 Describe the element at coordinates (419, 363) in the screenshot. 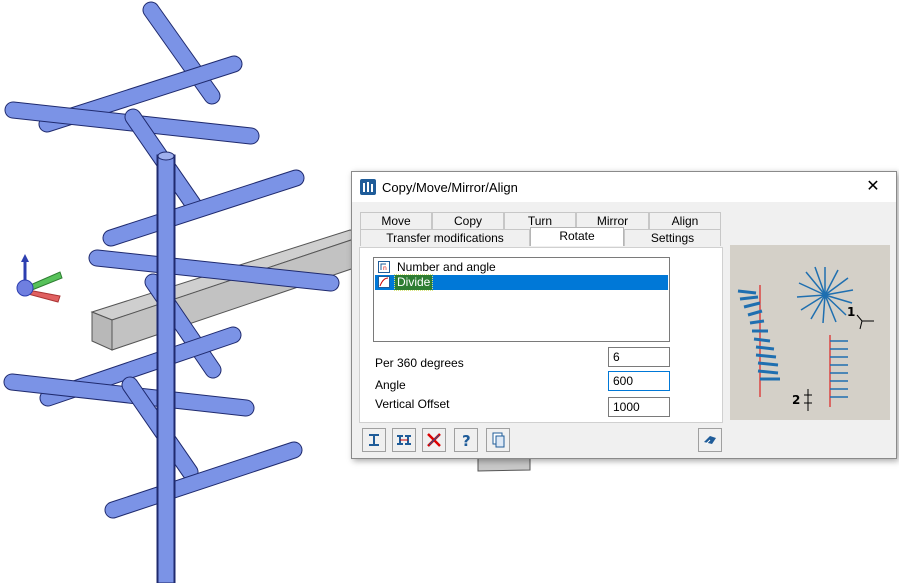

I see `per360-label: Per 360 degrees` at that location.